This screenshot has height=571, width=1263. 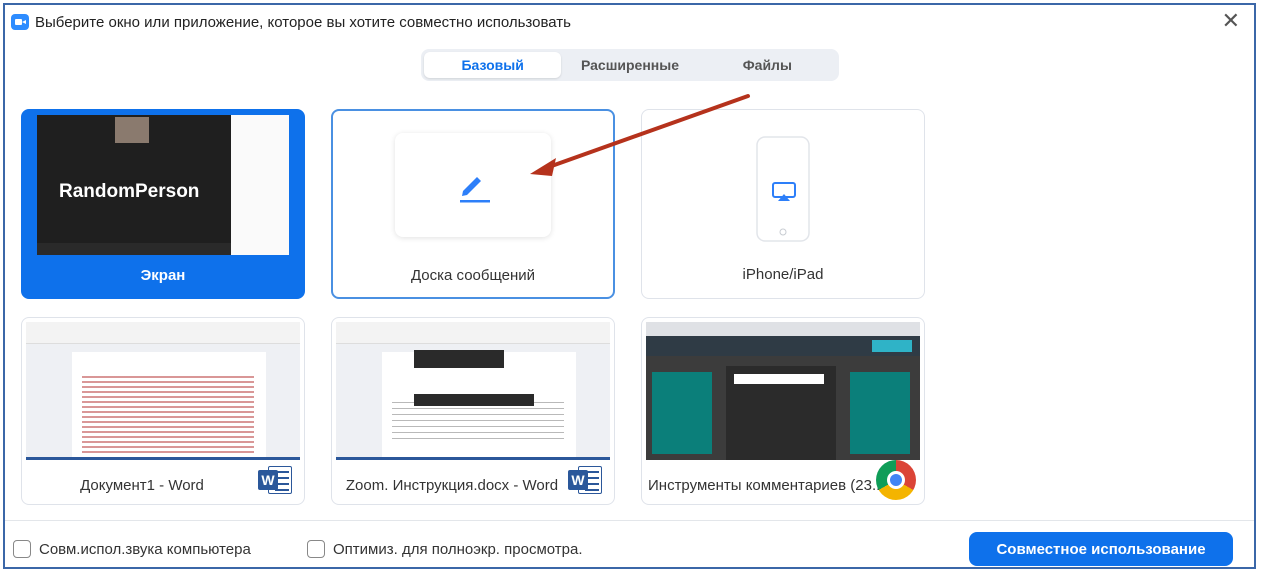 I want to click on tab-advanced: Расширенные, so click(x=629, y=65).